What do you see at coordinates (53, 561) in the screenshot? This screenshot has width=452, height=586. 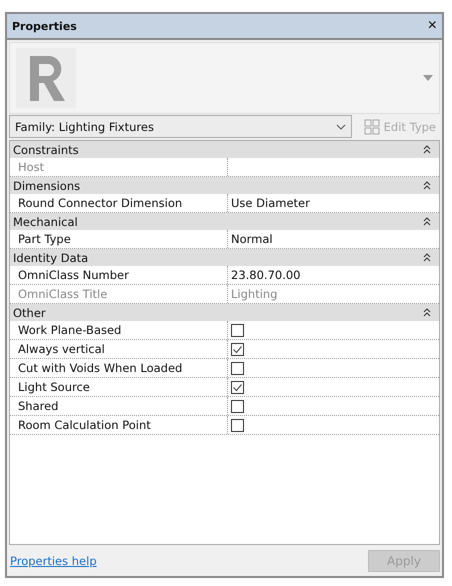 I see `properties-help-link: Properties help` at bounding box center [53, 561].